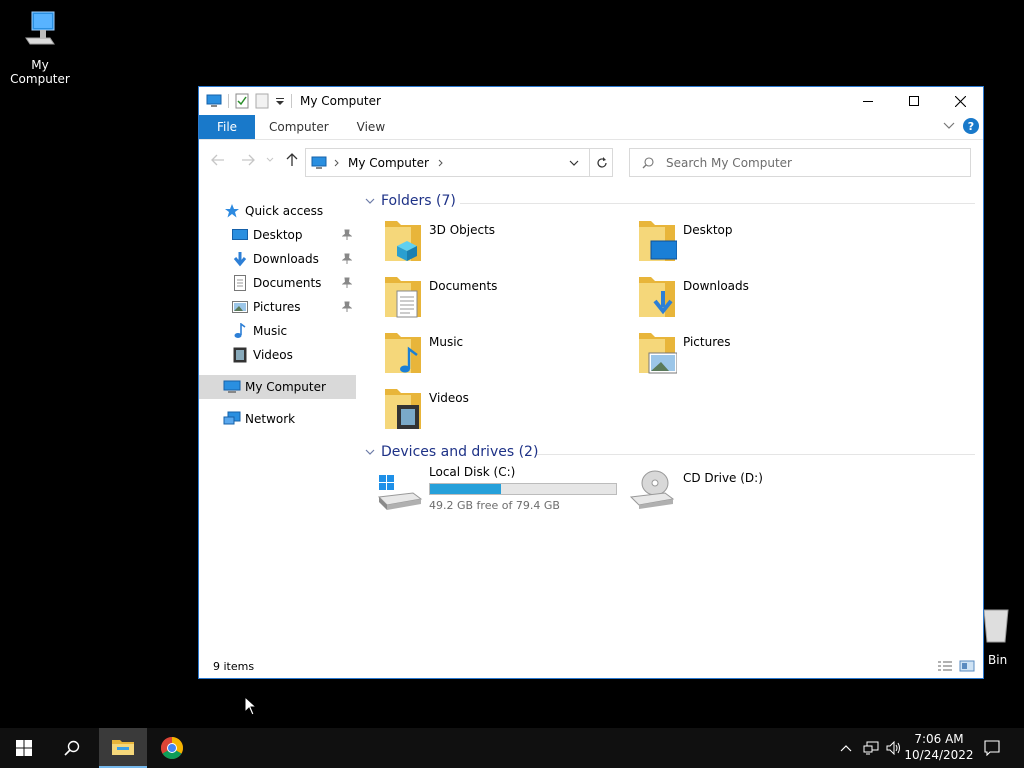 This screenshot has width=1024, height=768. What do you see at coordinates (652, 489) in the screenshot?
I see `cd-drive-icon` at bounding box center [652, 489].